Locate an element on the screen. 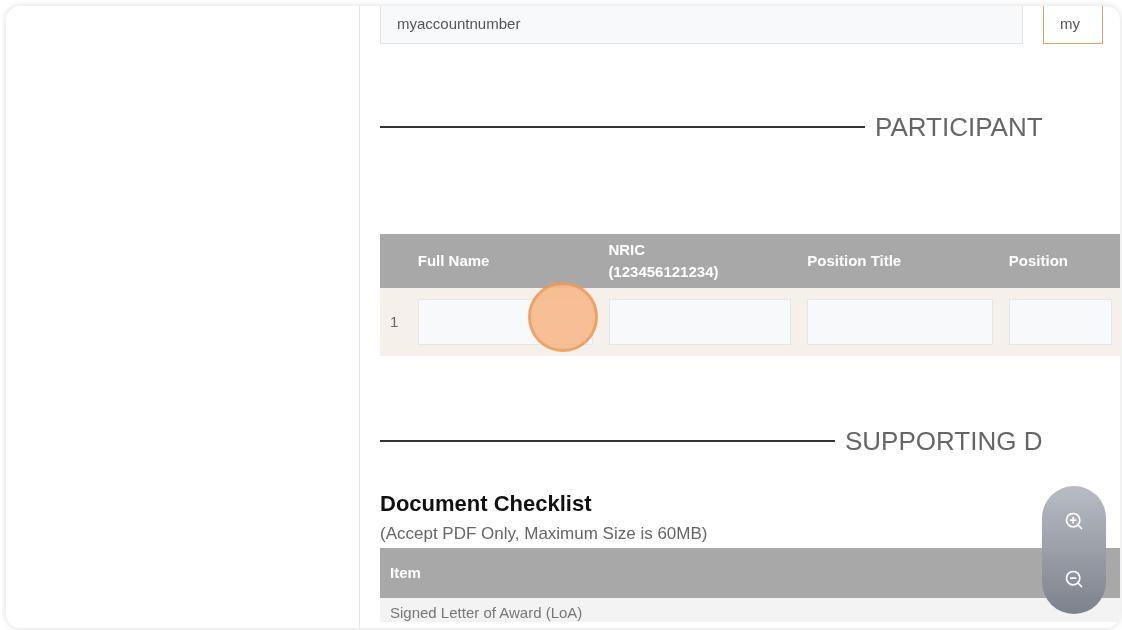  checklist-title: Document Checklist is located at coordinates (486, 504).